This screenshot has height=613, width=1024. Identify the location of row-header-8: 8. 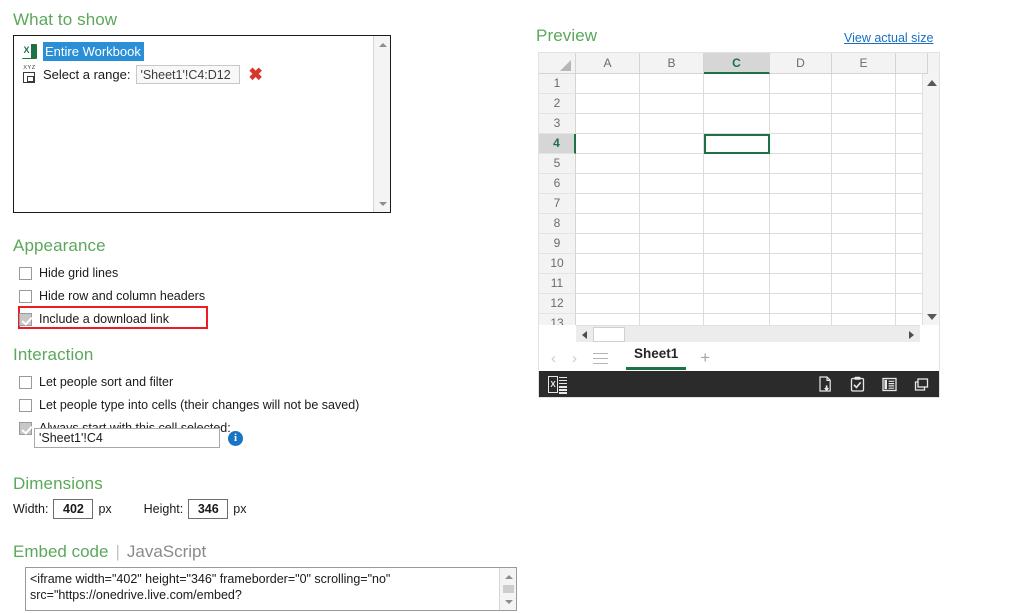
(557, 224).